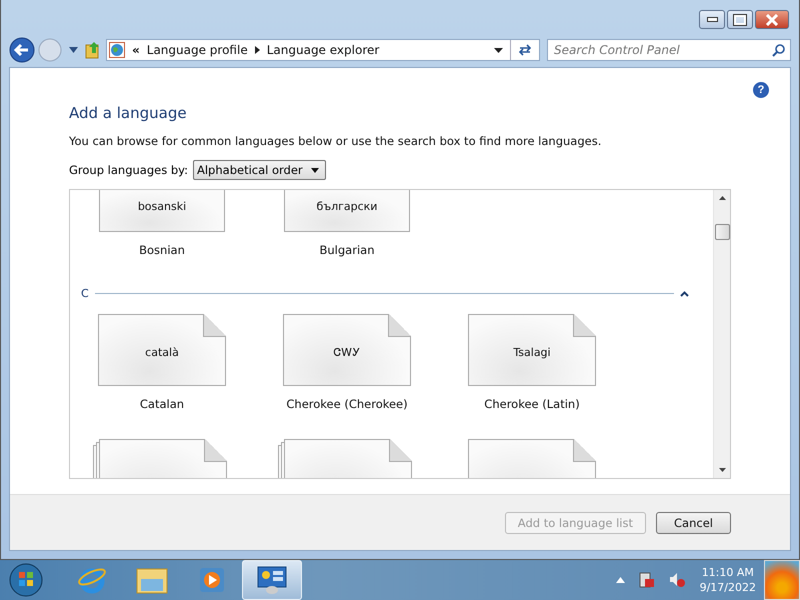 The image size is (800, 600). Describe the element at coordinates (335, 141) in the screenshot. I see `description-text: You can browse for common languages below or use the search box to find more languages.` at that location.